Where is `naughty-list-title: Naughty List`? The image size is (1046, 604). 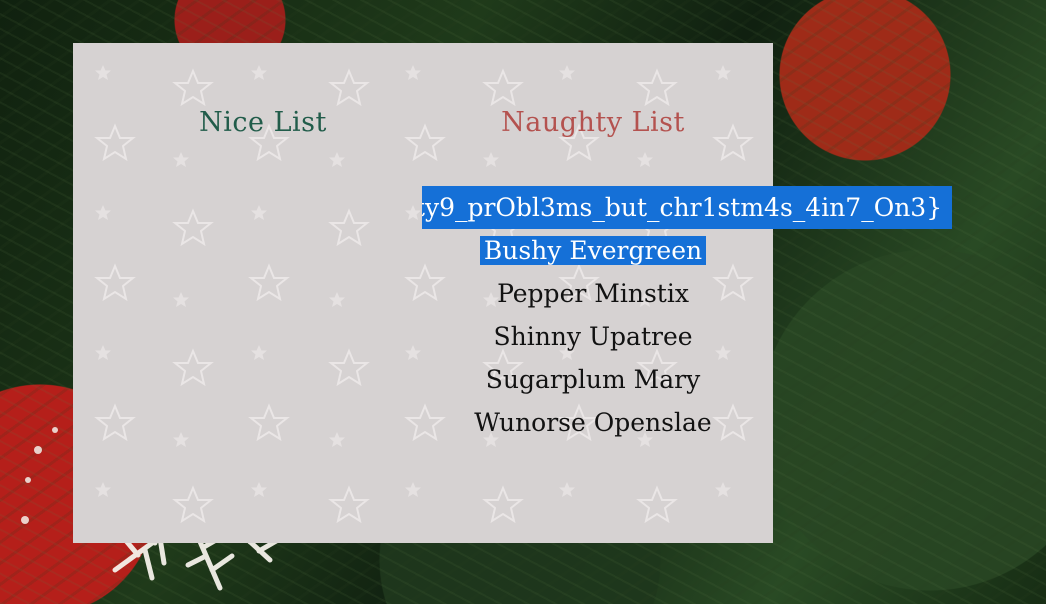
naughty-list-title: Naughty List is located at coordinates (593, 122).